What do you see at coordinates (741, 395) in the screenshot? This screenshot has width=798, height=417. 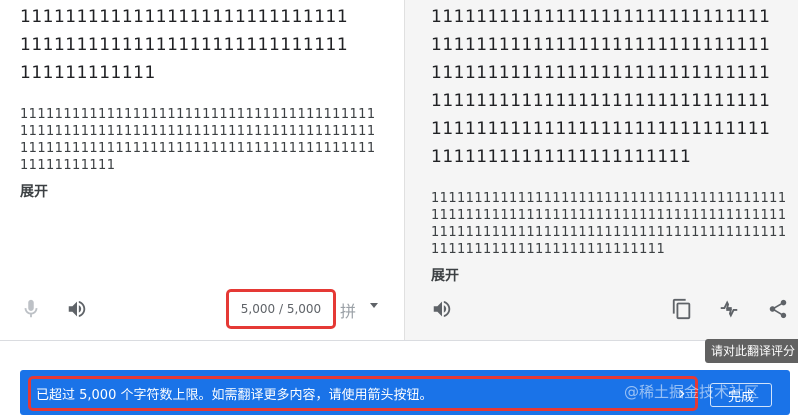 I see `done-button: 完成` at bounding box center [741, 395].